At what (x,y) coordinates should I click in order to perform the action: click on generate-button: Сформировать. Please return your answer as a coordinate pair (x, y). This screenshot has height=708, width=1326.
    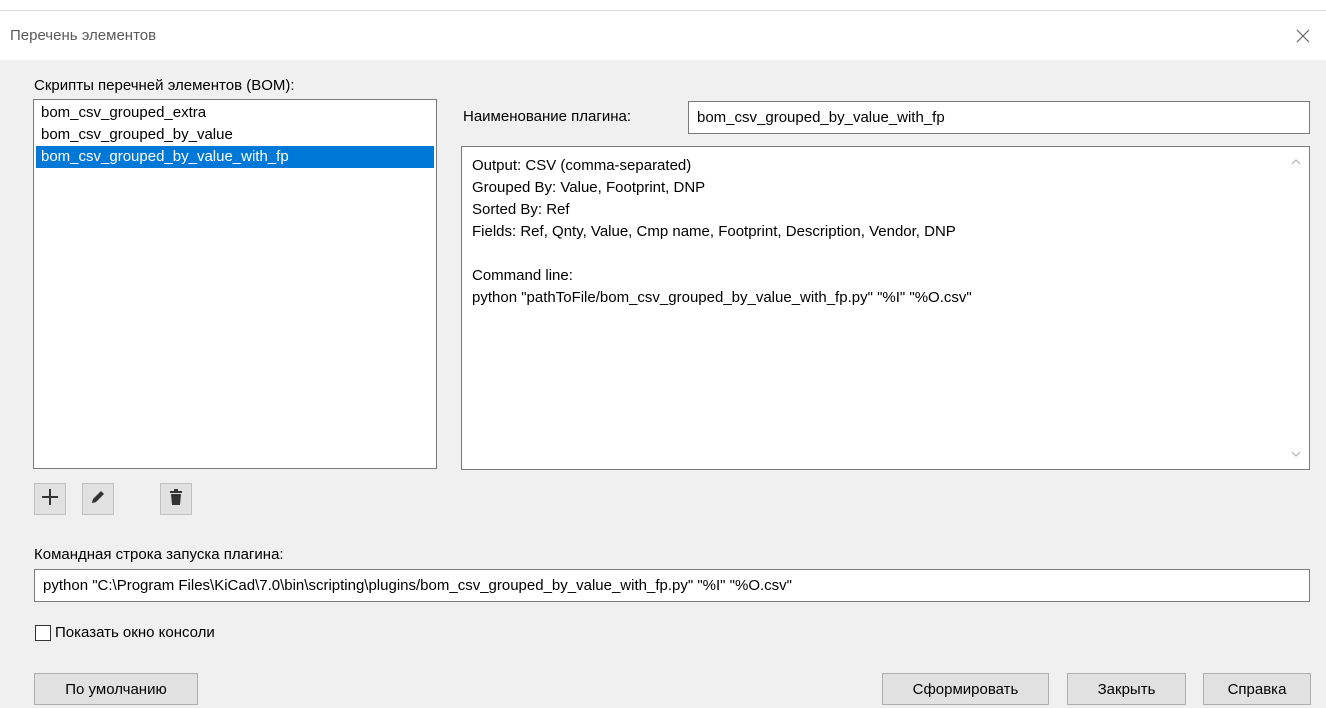
    Looking at the image, I should click on (965, 689).